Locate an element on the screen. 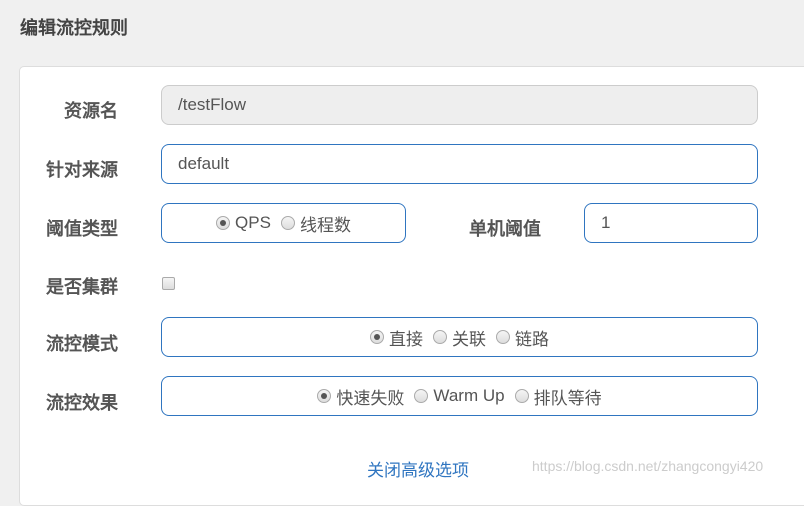  radio-thread: 线程数 is located at coordinates (315, 223).